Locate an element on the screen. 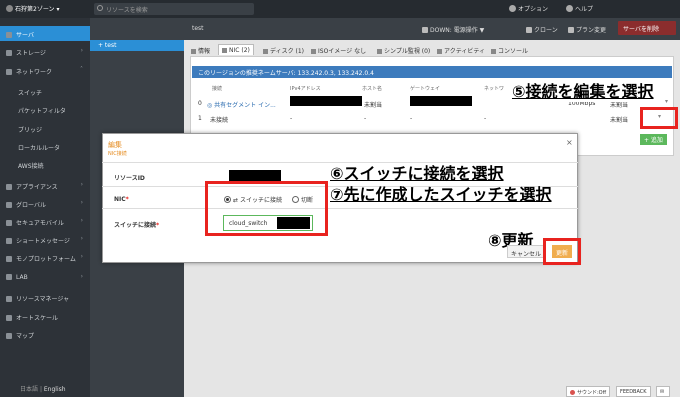 The image size is (680, 397). divider is located at coordinates (340, 208).